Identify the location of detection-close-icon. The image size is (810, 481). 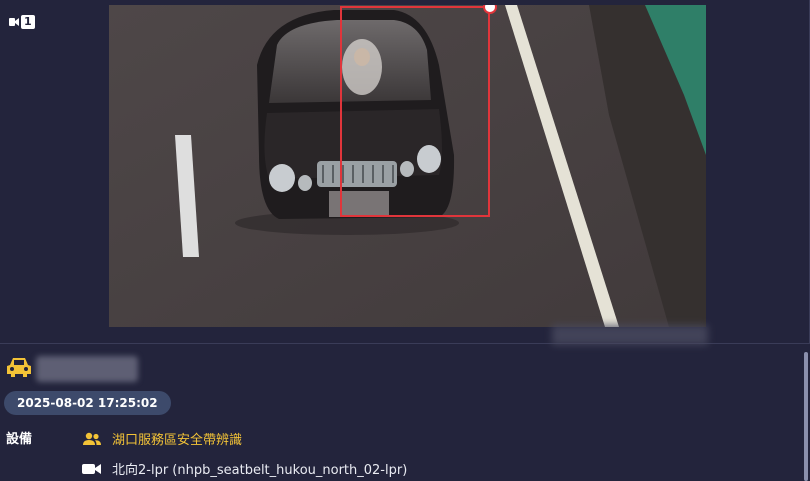
(490, 9).